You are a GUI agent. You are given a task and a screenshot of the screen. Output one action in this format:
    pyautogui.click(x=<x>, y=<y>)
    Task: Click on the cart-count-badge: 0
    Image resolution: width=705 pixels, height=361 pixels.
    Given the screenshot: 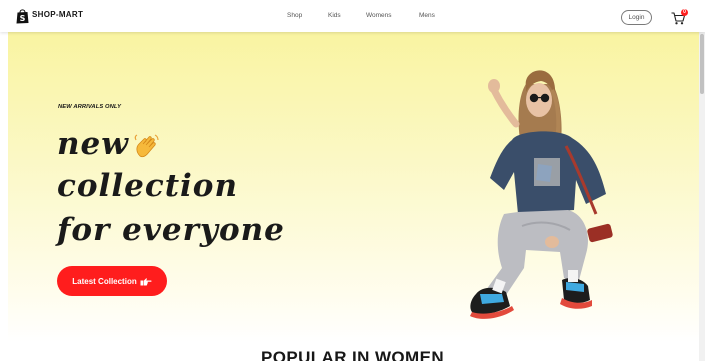 What is the action you would take?
    pyautogui.click(x=684, y=12)
    